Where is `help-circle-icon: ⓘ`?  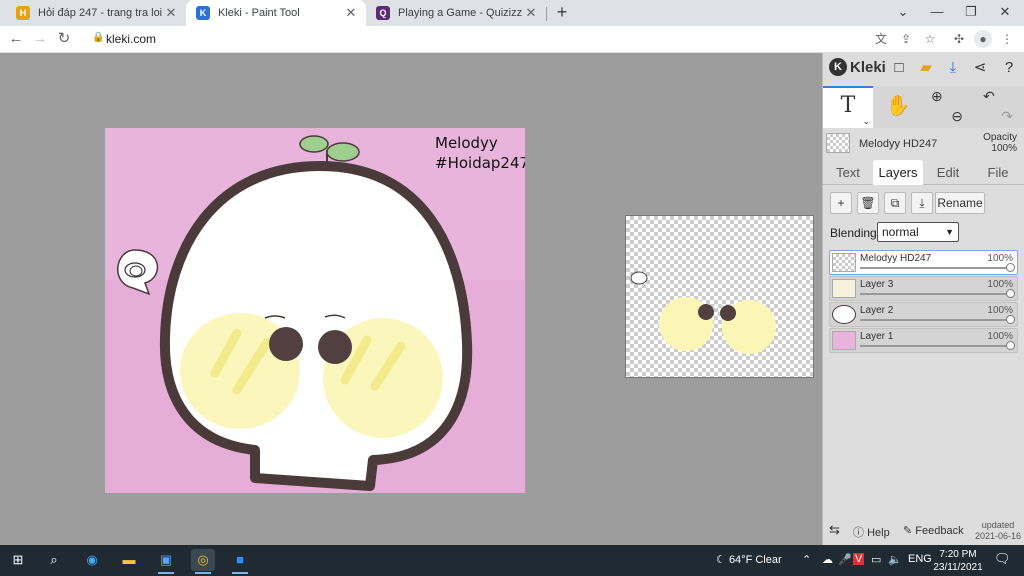
help-circle-icon: ⓘ is located at coordinates (858, 533).